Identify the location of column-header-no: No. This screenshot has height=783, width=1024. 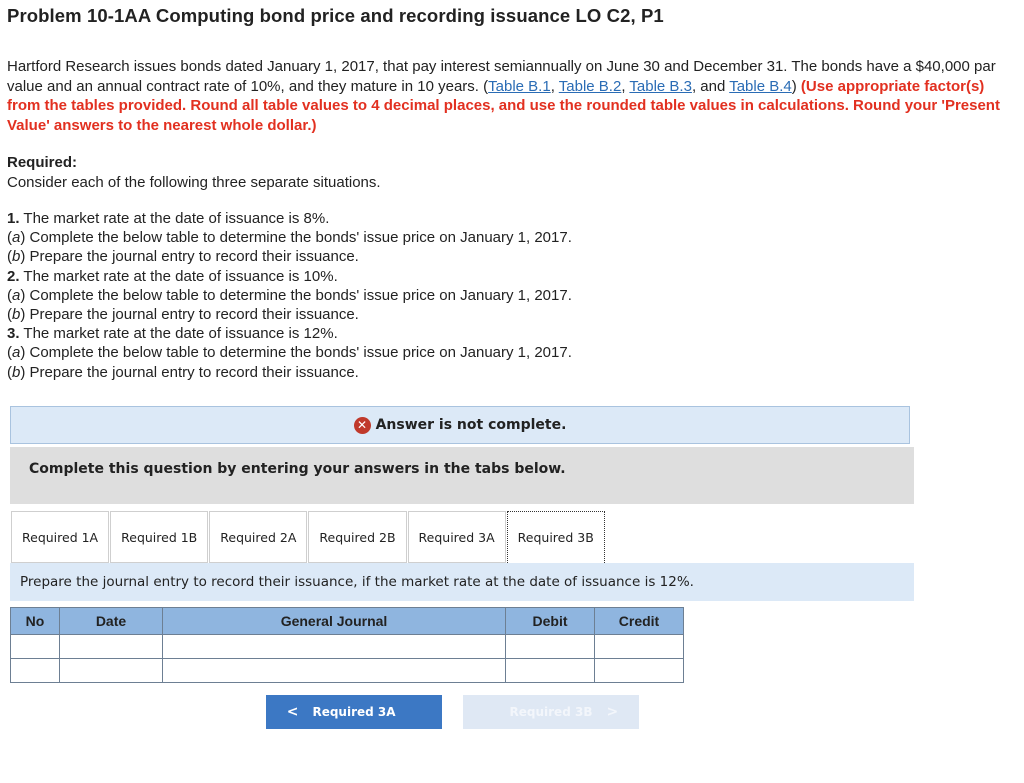
(35, 621).